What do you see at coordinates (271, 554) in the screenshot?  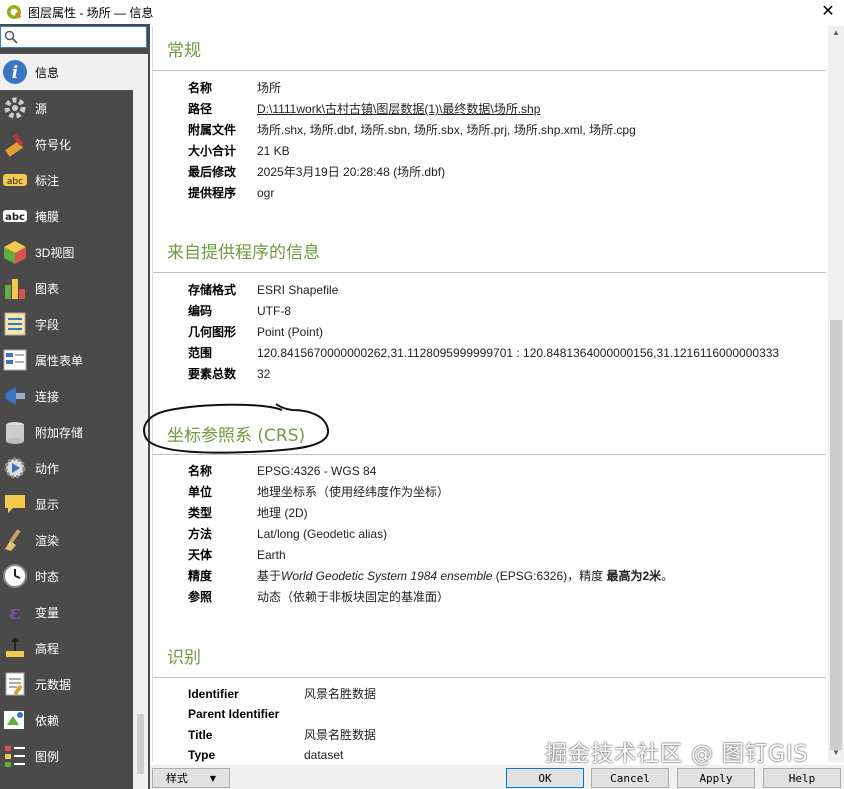 I see `row-value: Earth` at bounding box center [271, 554].